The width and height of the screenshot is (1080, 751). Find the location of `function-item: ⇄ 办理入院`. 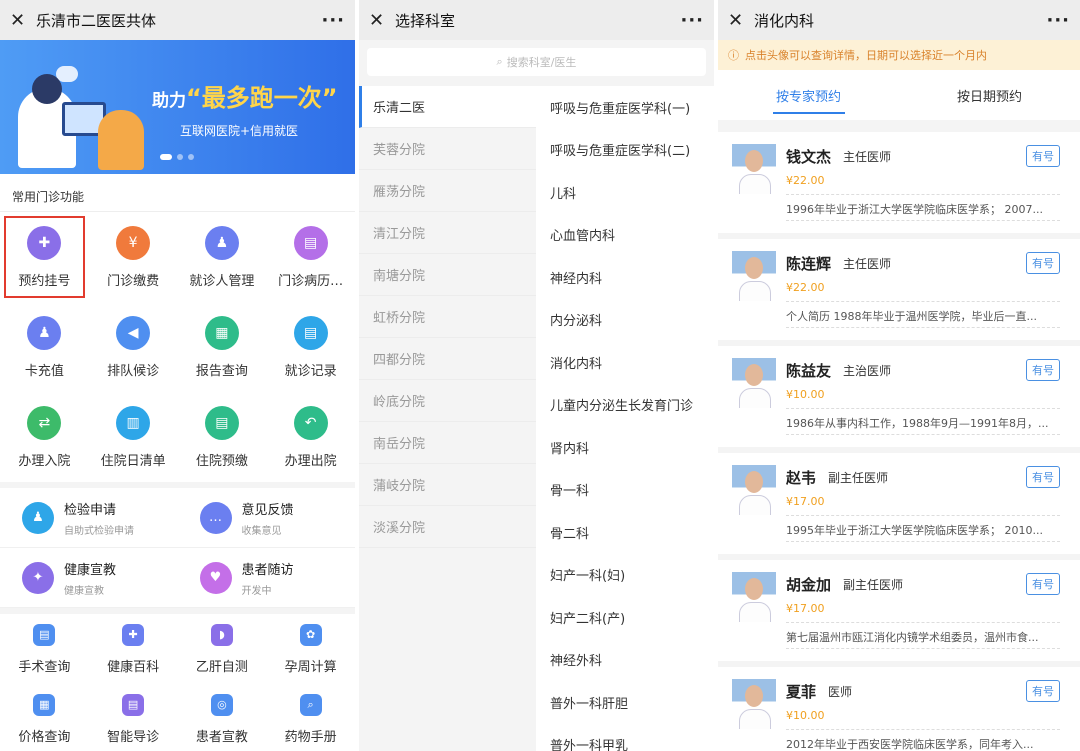

function-item: ⇄ 办理入院 is located at coordinates (44, 437).